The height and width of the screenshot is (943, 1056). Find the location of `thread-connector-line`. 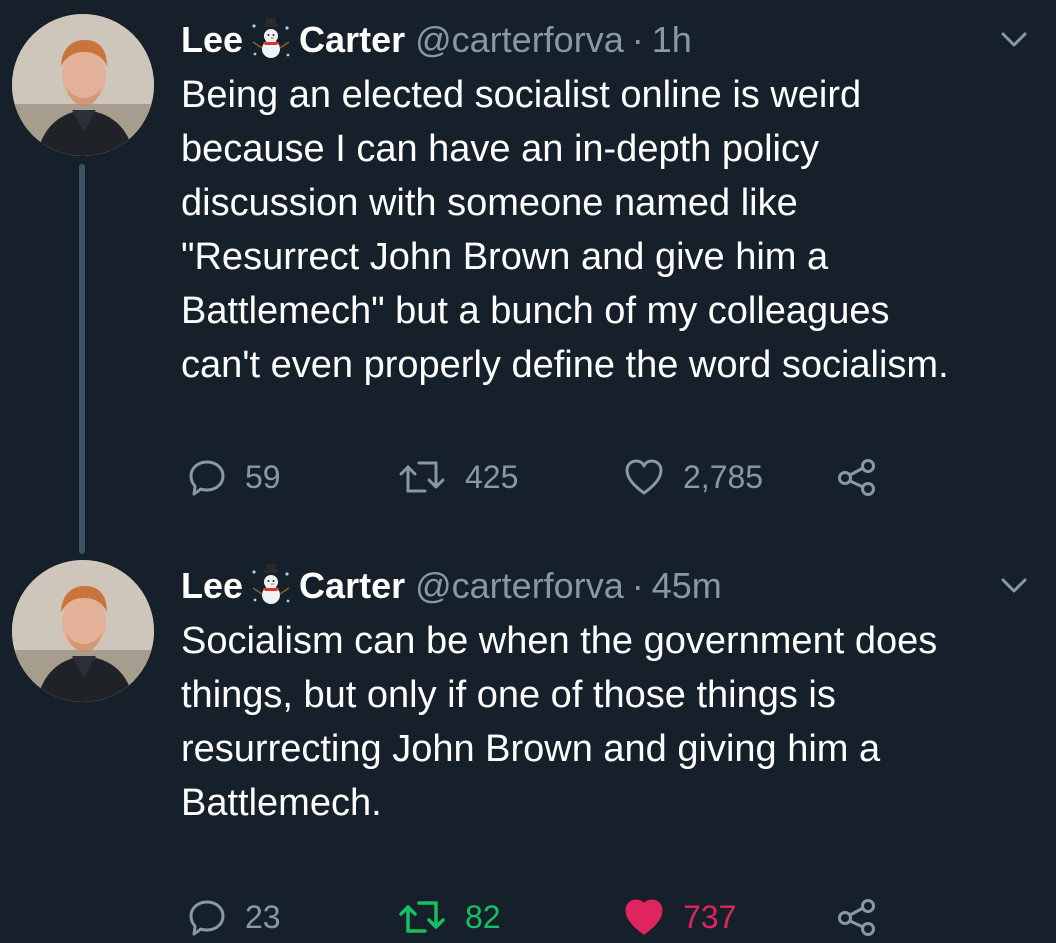

thread-connector-line is located at coordinates (82, 359).